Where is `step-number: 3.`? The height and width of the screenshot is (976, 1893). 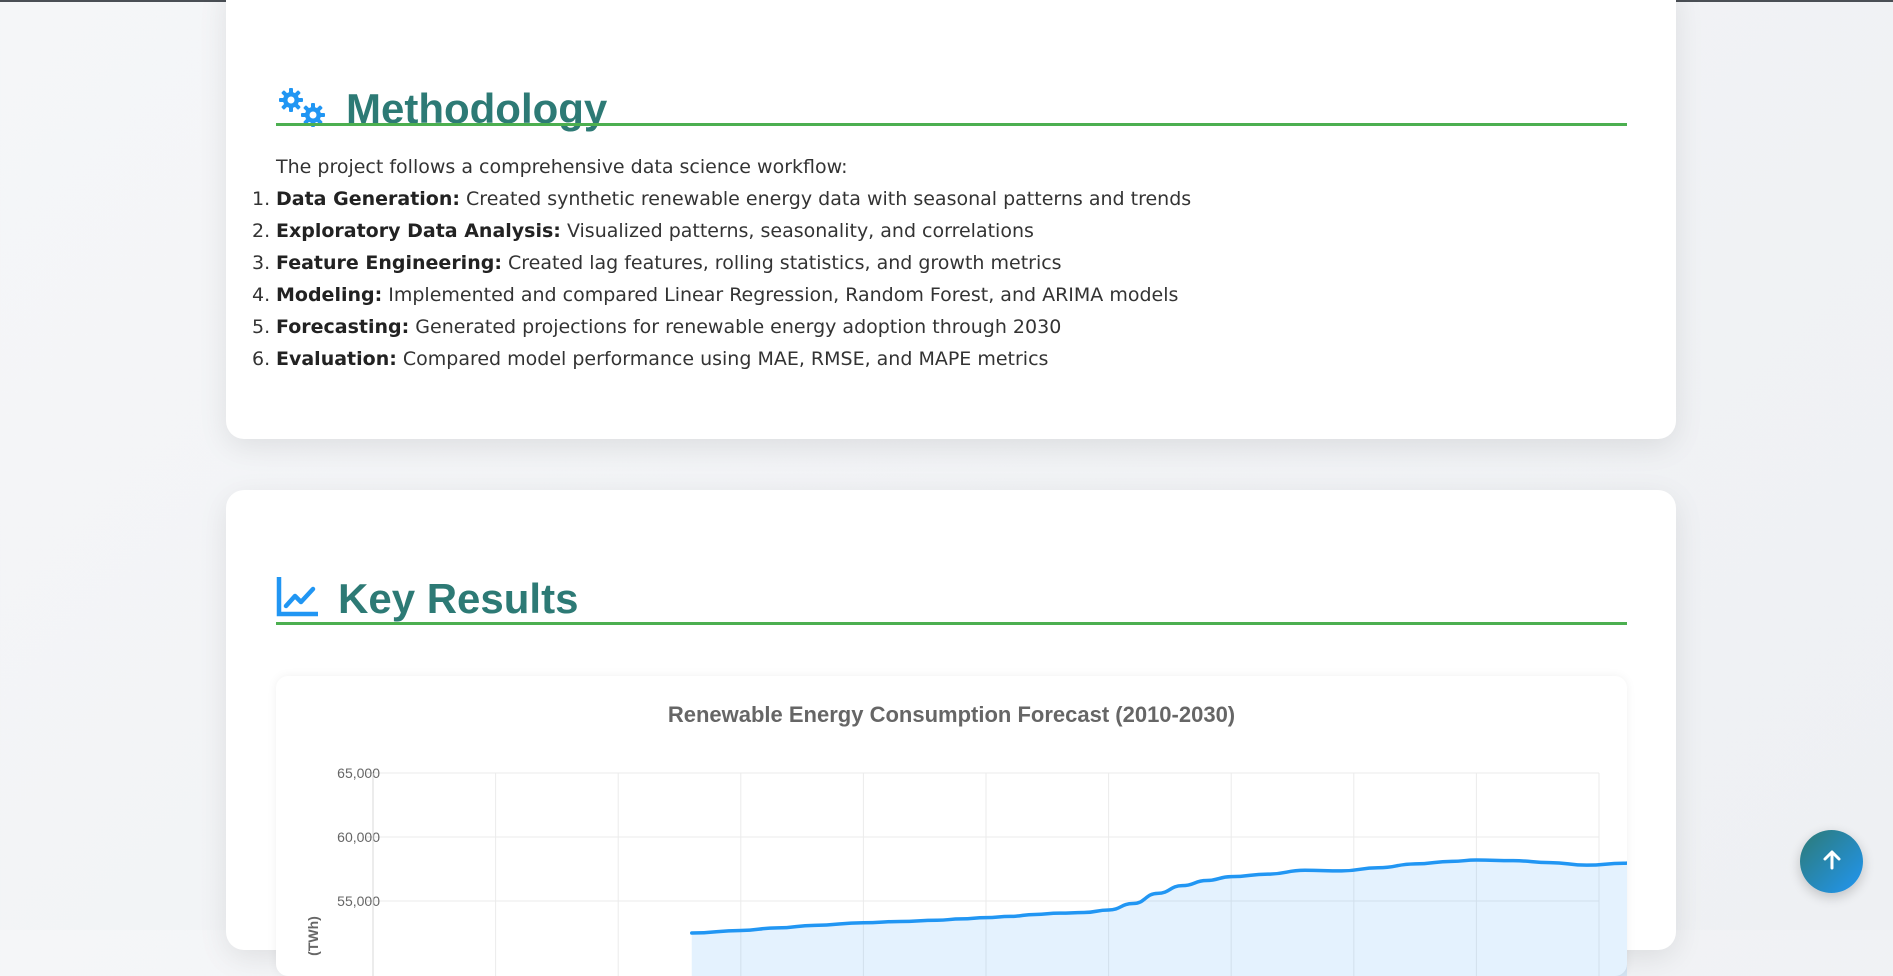
step-number: 3. is located at coordinates (261, 263).